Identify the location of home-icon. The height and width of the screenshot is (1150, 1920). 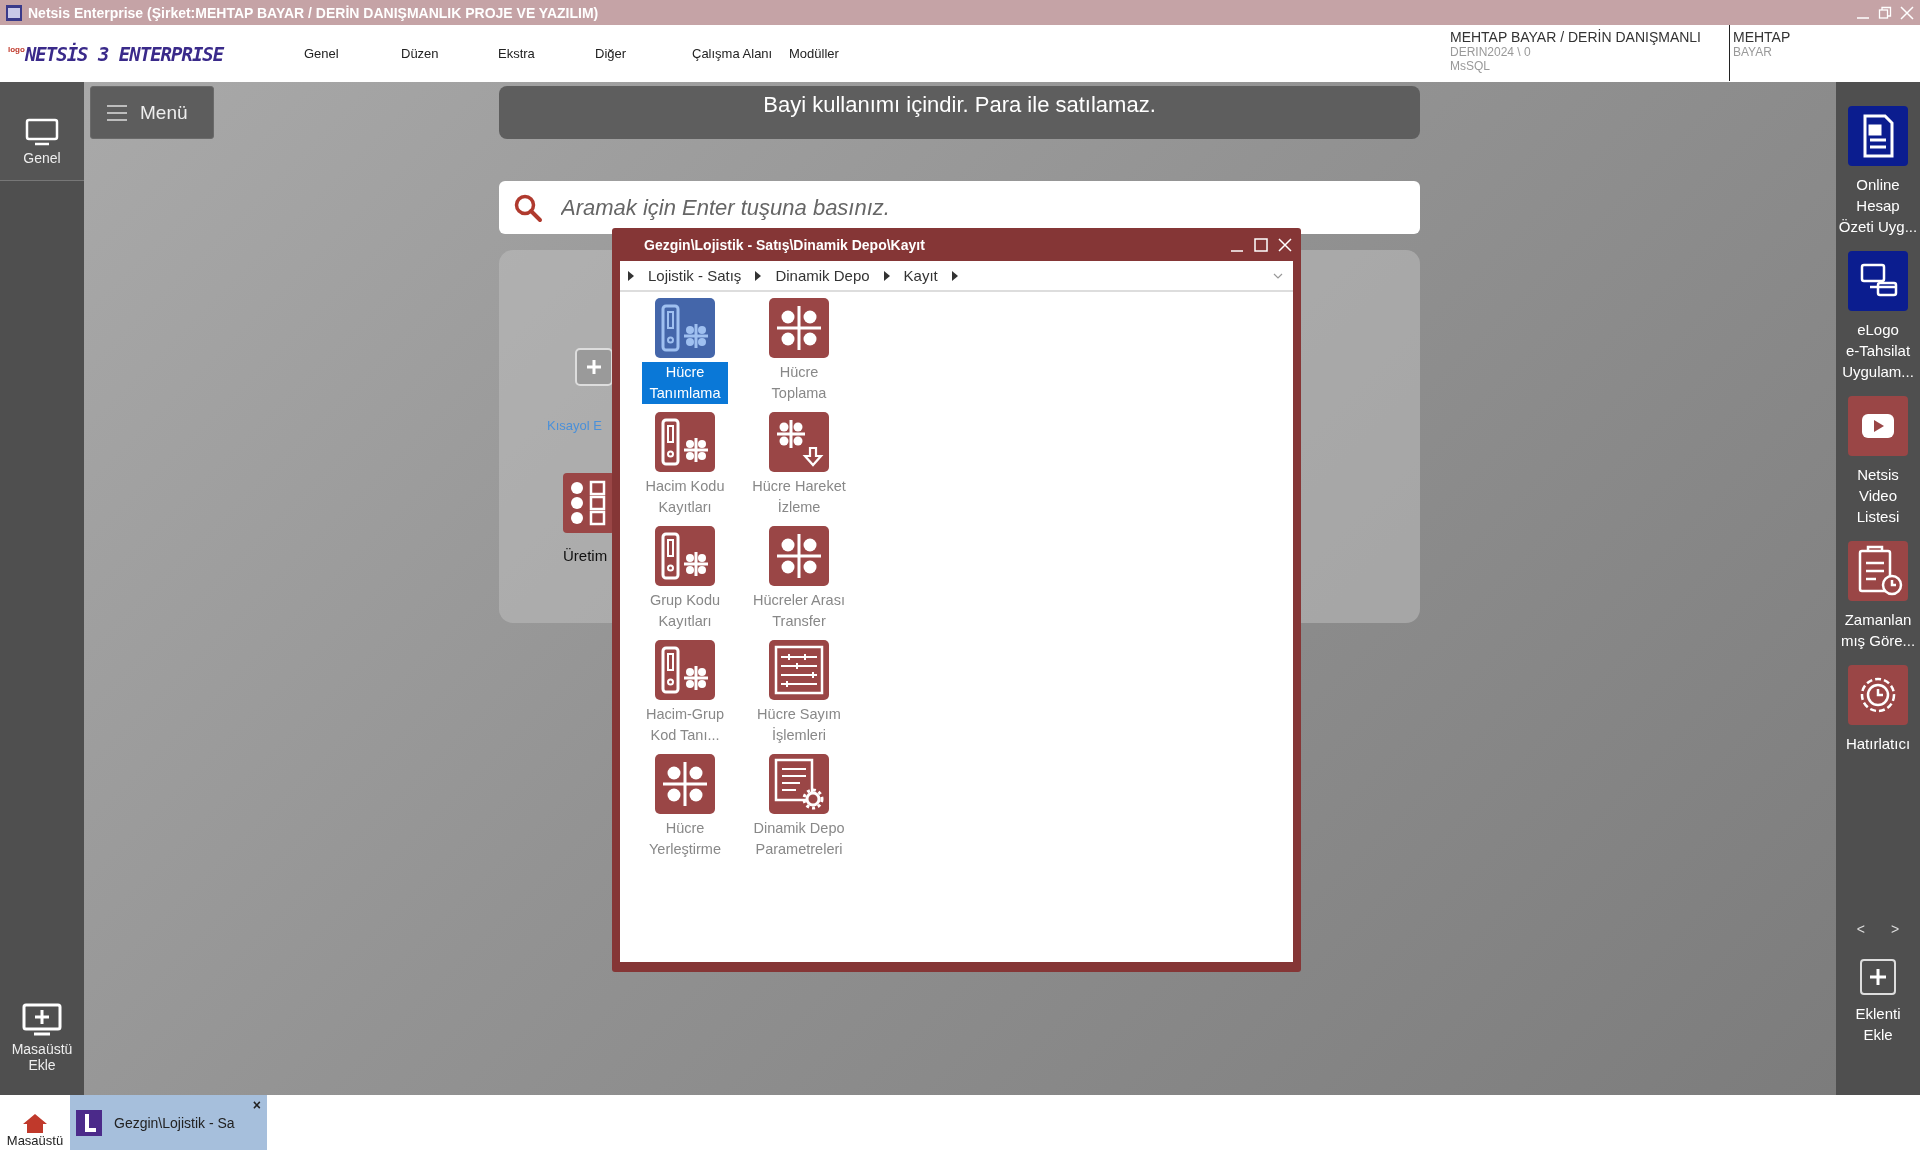
(35, 1123).